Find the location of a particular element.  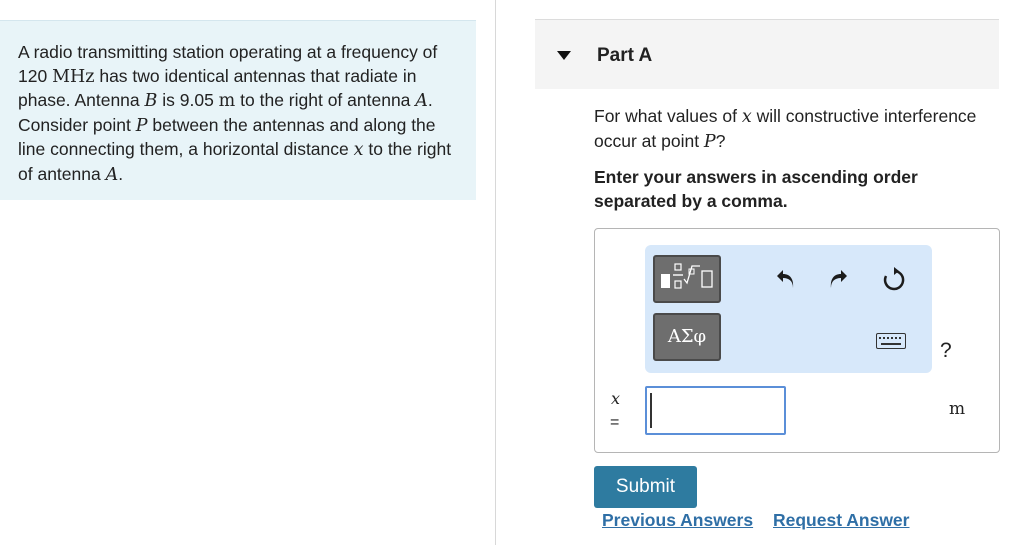

templates-icon is located at coordinates (687, 276).